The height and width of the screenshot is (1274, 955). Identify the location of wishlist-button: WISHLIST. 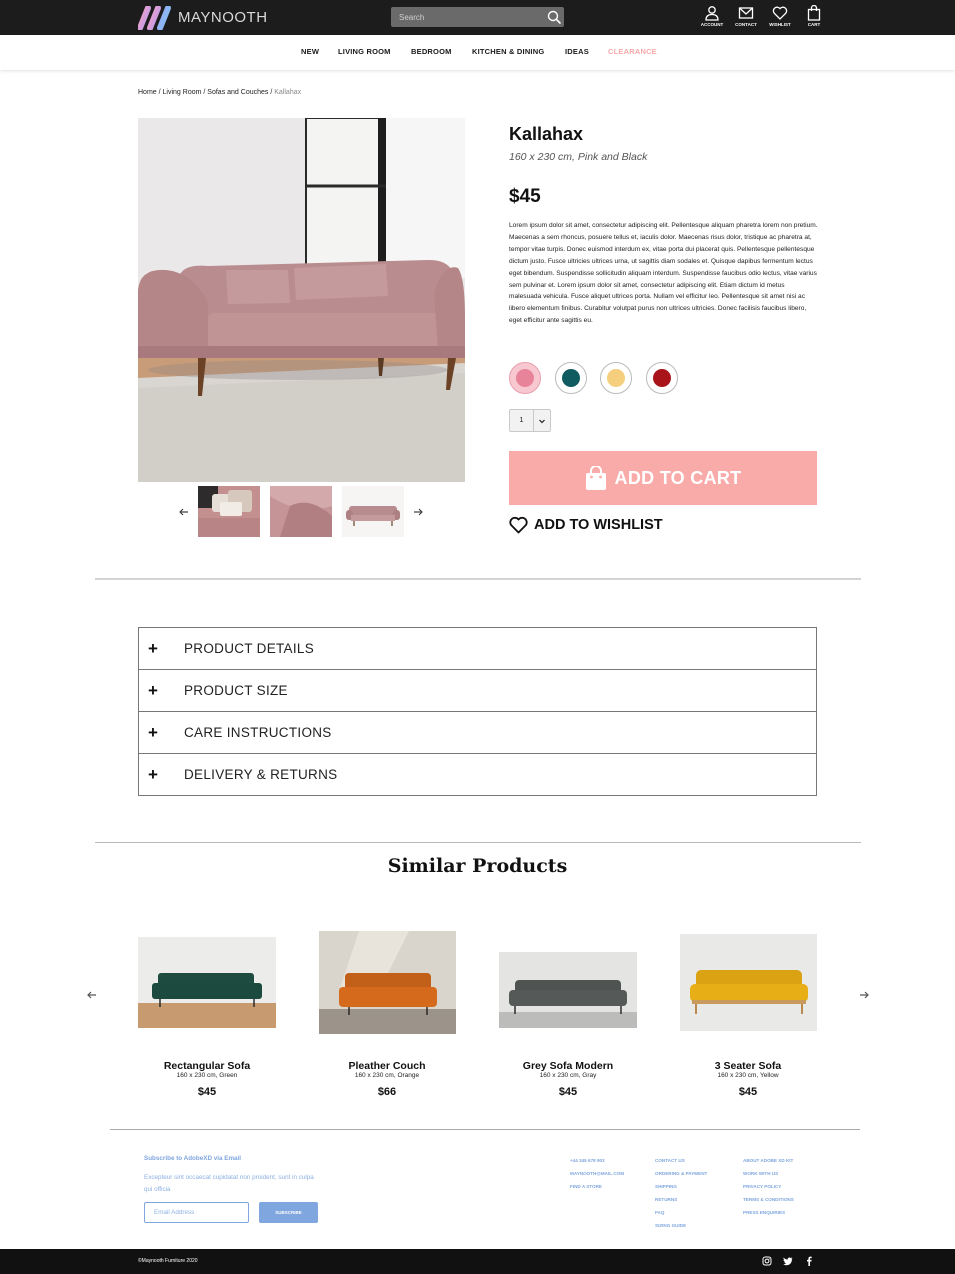
(780, 16).